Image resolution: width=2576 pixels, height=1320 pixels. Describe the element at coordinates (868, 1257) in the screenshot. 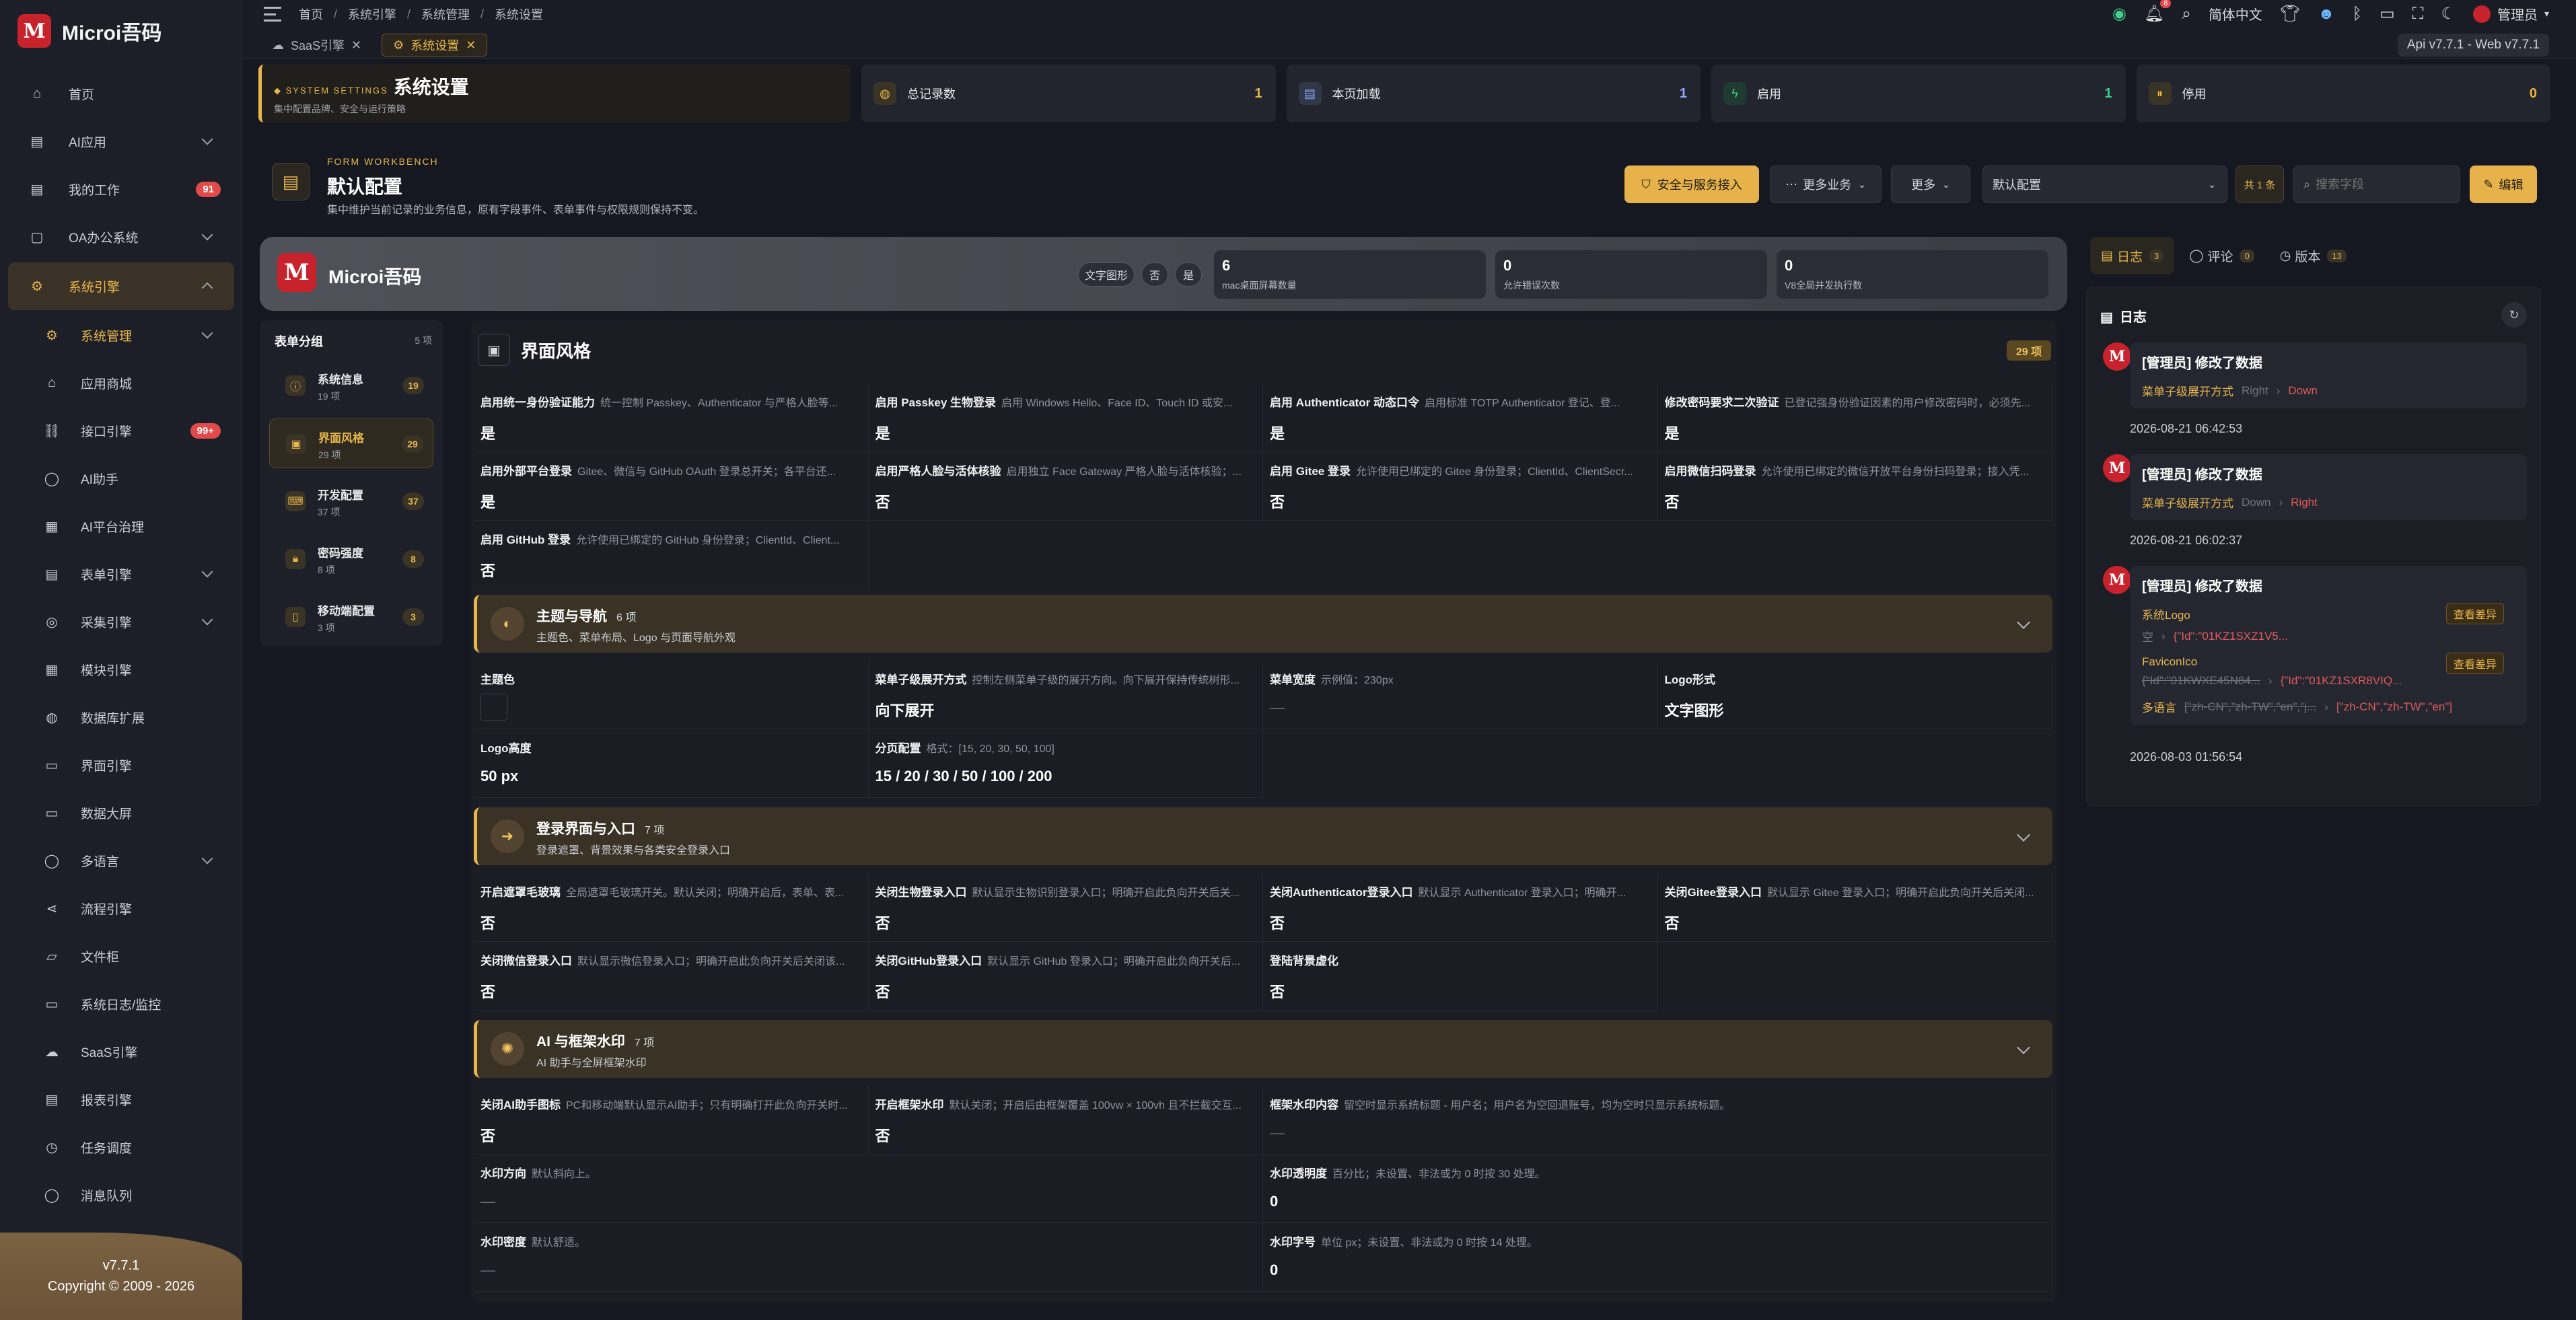

I see `form-field: 水印密度 默认舒适。 —` at that location.